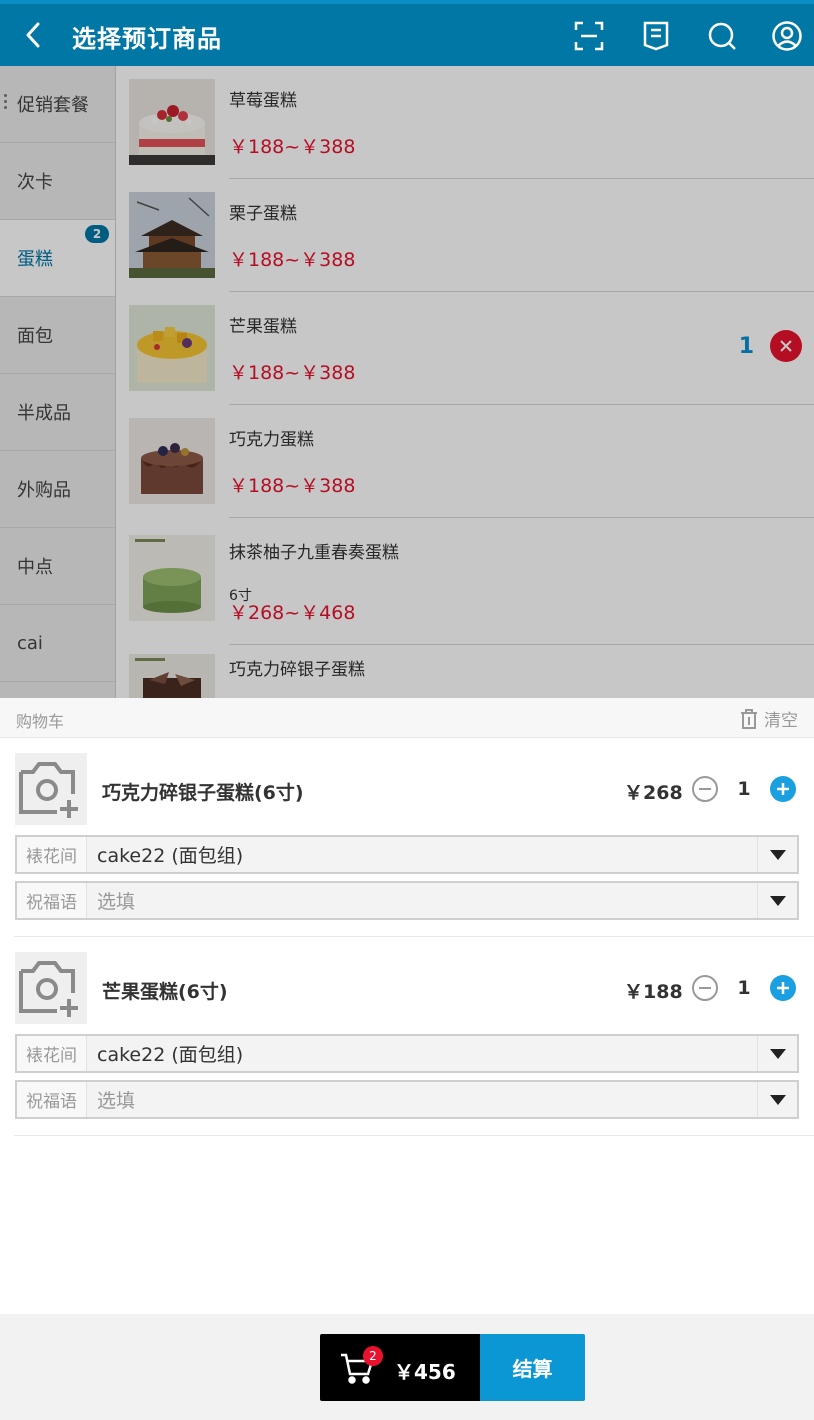 This screenshot has height=1420, width=814. Describe the element at coordinates (653, 992) in the screenshot. I see `cart-item-price: ￥188` at that location.